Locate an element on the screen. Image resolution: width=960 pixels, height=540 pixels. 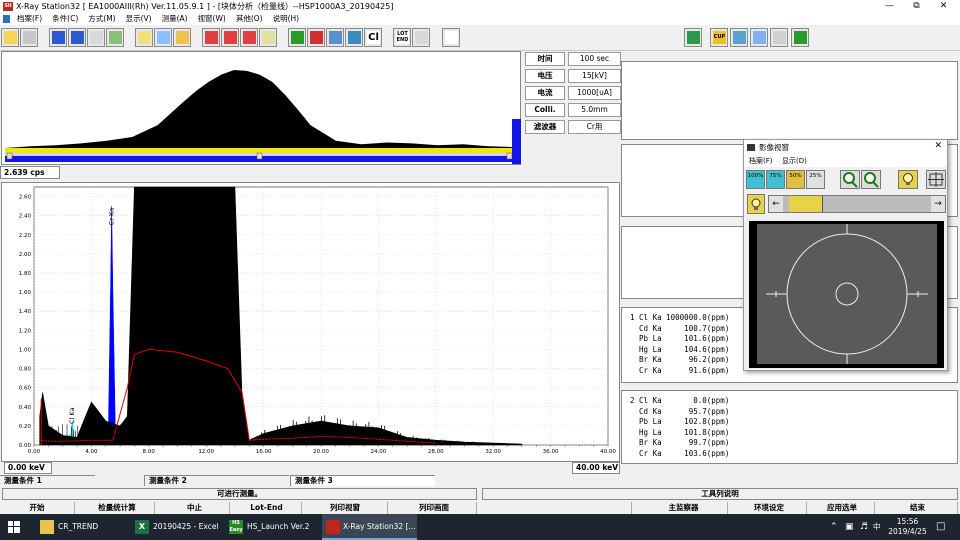
calibrate-button is located at coordinates (58, 37).